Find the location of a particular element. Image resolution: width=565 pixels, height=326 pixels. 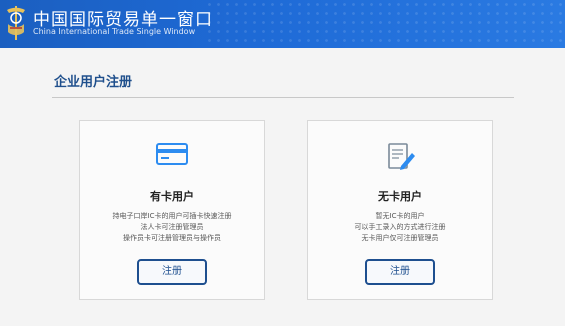

description-line: 操作员卡可注册管理员与操作员 is located at coordinates (172, 238).